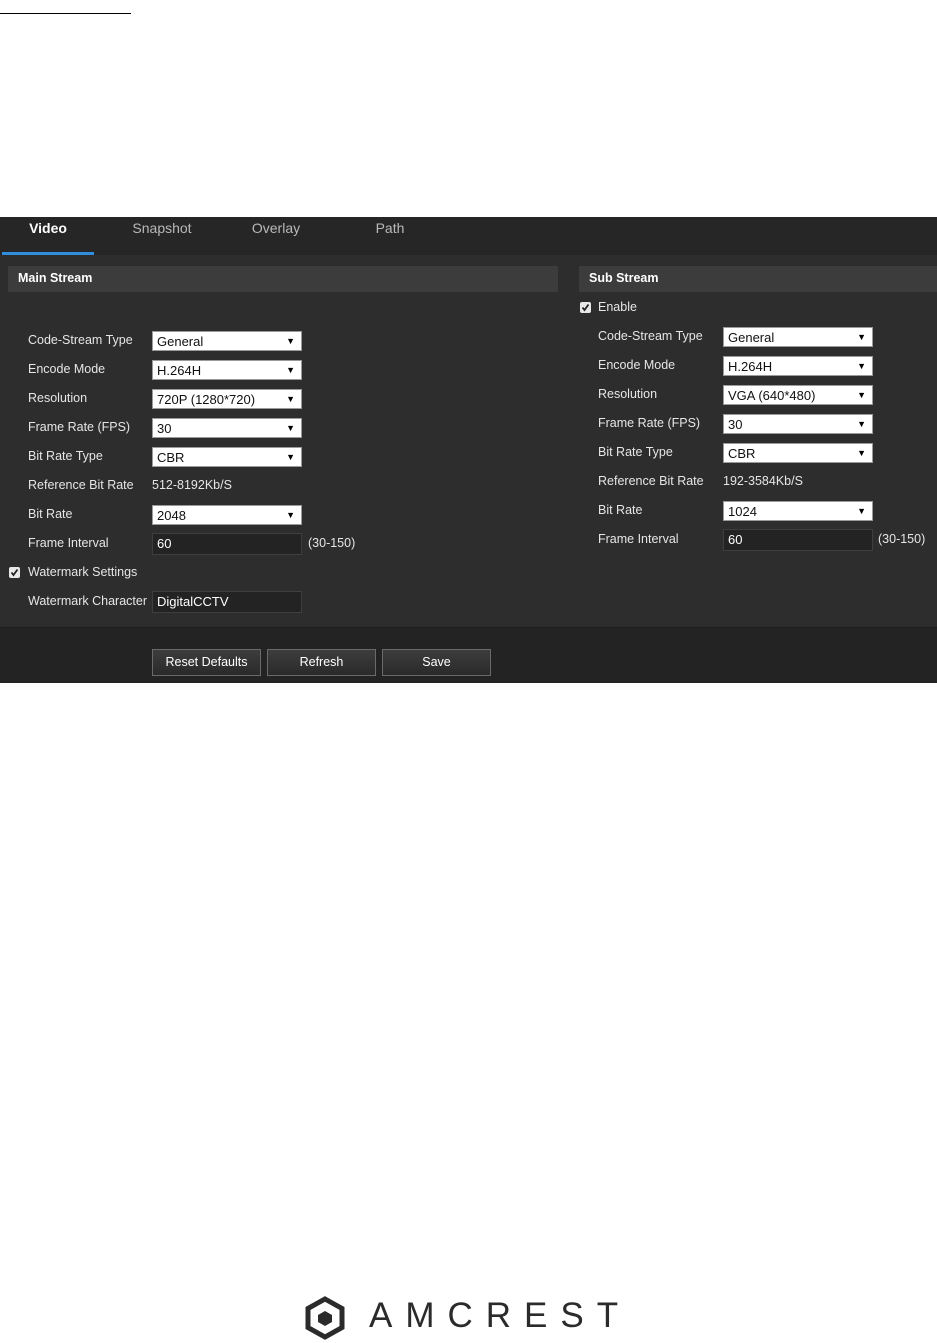  Describe the element at coordinates (227, 457) in the screenshot. I see `main-bit-rate-type-select: CBR ▼` at that location.